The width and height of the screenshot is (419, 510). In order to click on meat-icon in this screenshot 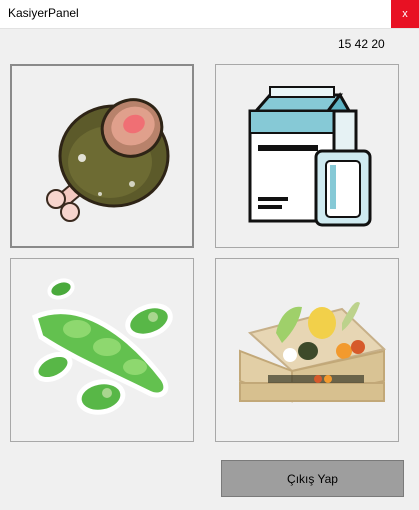, I will do `click(108, 160)`.